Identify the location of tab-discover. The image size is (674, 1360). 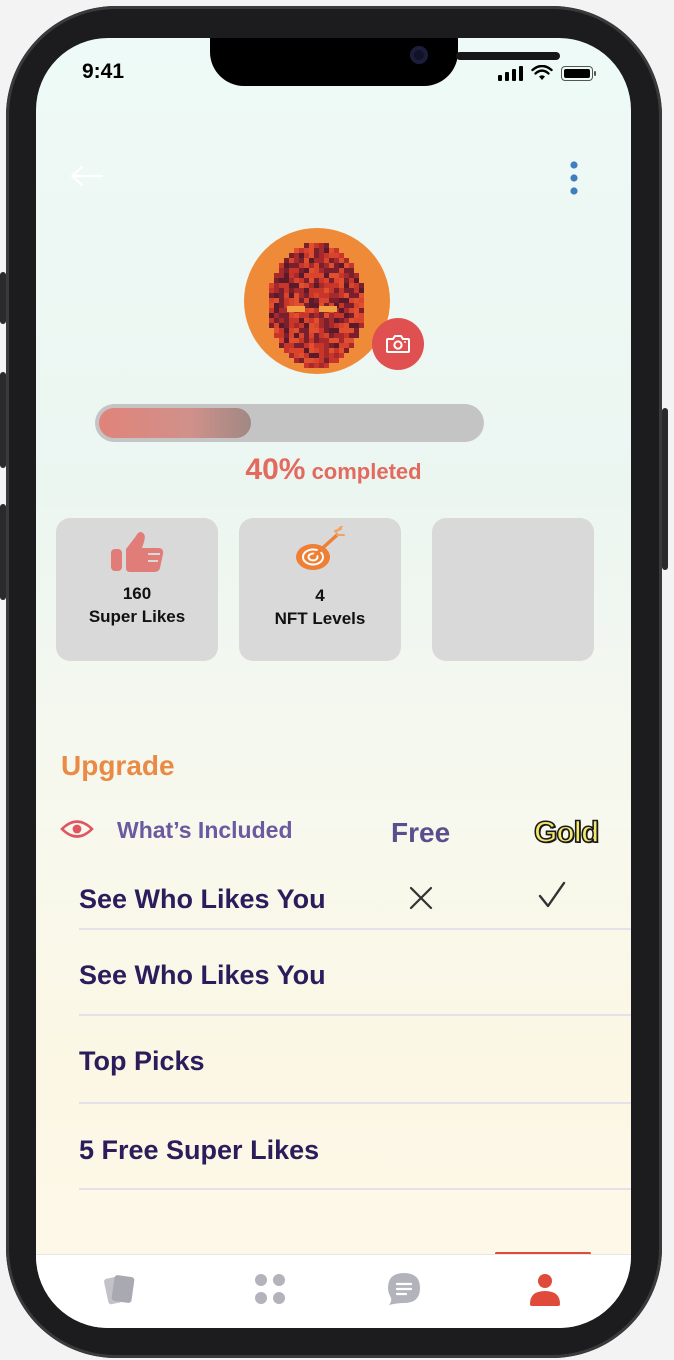
(270, 1289).